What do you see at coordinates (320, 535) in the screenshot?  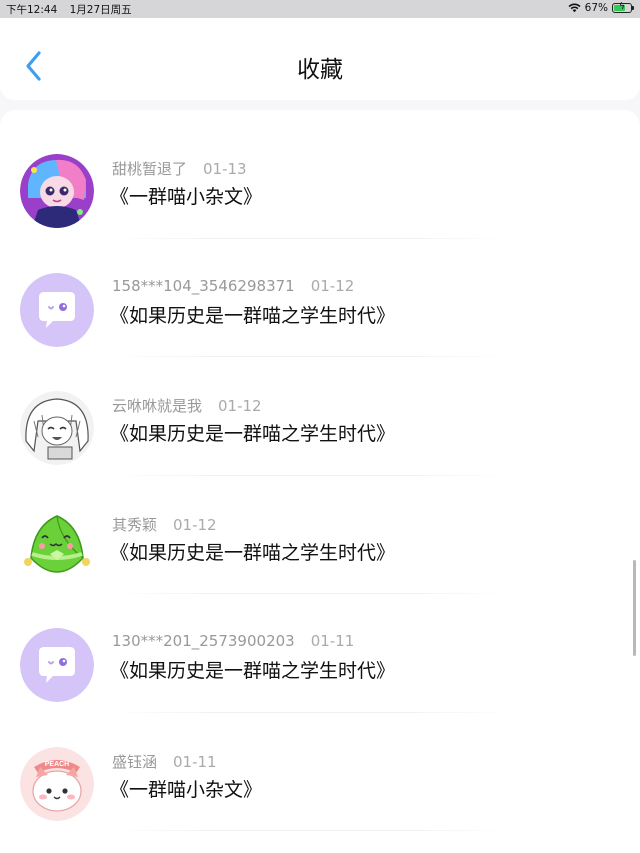 I see `favorite-item: 其秀颖 01-12 《如果历史是一群喵之学生时代》` at bounding box center [320, 535].